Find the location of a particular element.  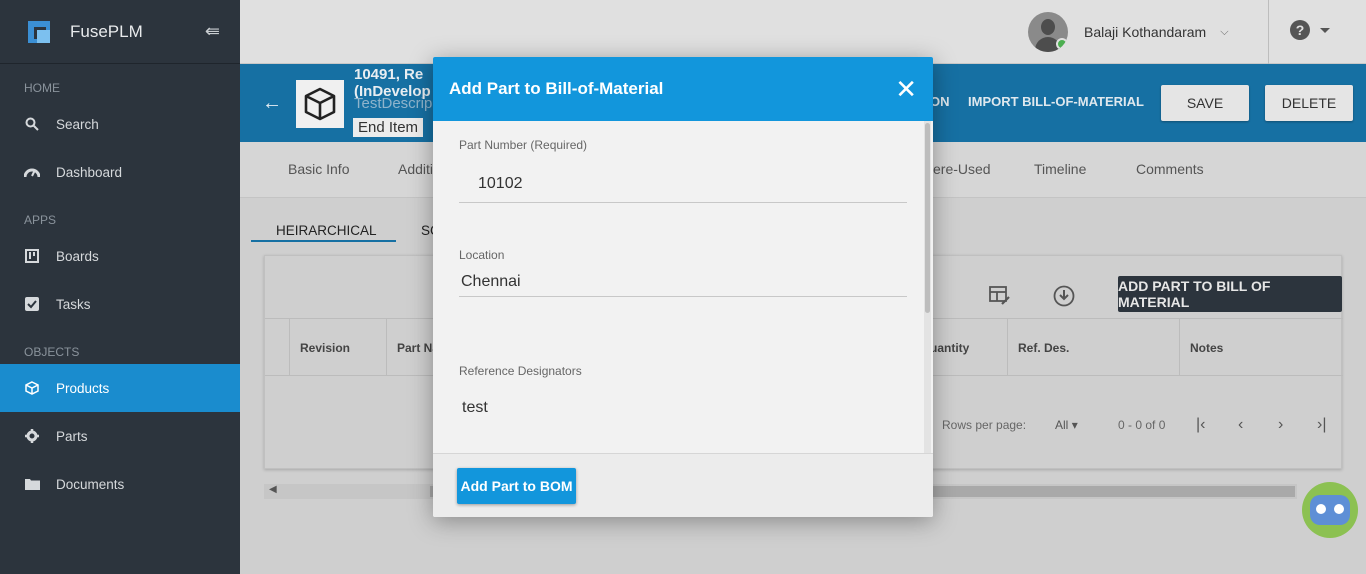

save-button: SAVE is located at coordinates (1205, 103).